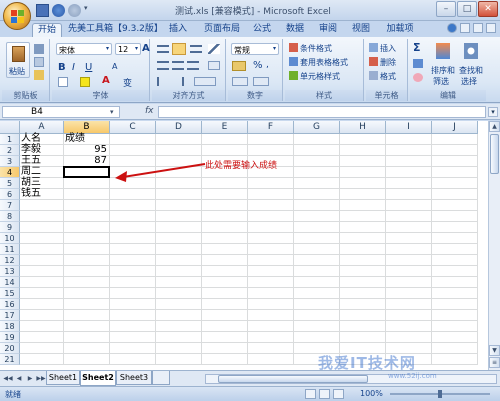 The width and height of the screenshot is (500, 401). Describe the element at coordinates (225, 205) in the screenshot. I see `cell-E7` at that location.